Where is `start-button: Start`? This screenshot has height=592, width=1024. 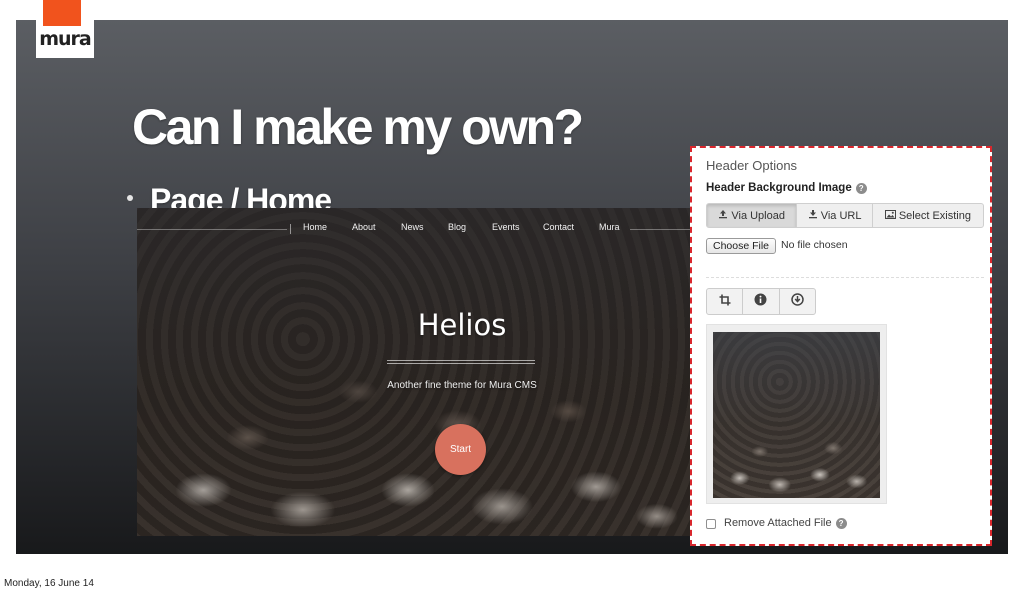
start-button: Start is located at coordinates (460, 449).